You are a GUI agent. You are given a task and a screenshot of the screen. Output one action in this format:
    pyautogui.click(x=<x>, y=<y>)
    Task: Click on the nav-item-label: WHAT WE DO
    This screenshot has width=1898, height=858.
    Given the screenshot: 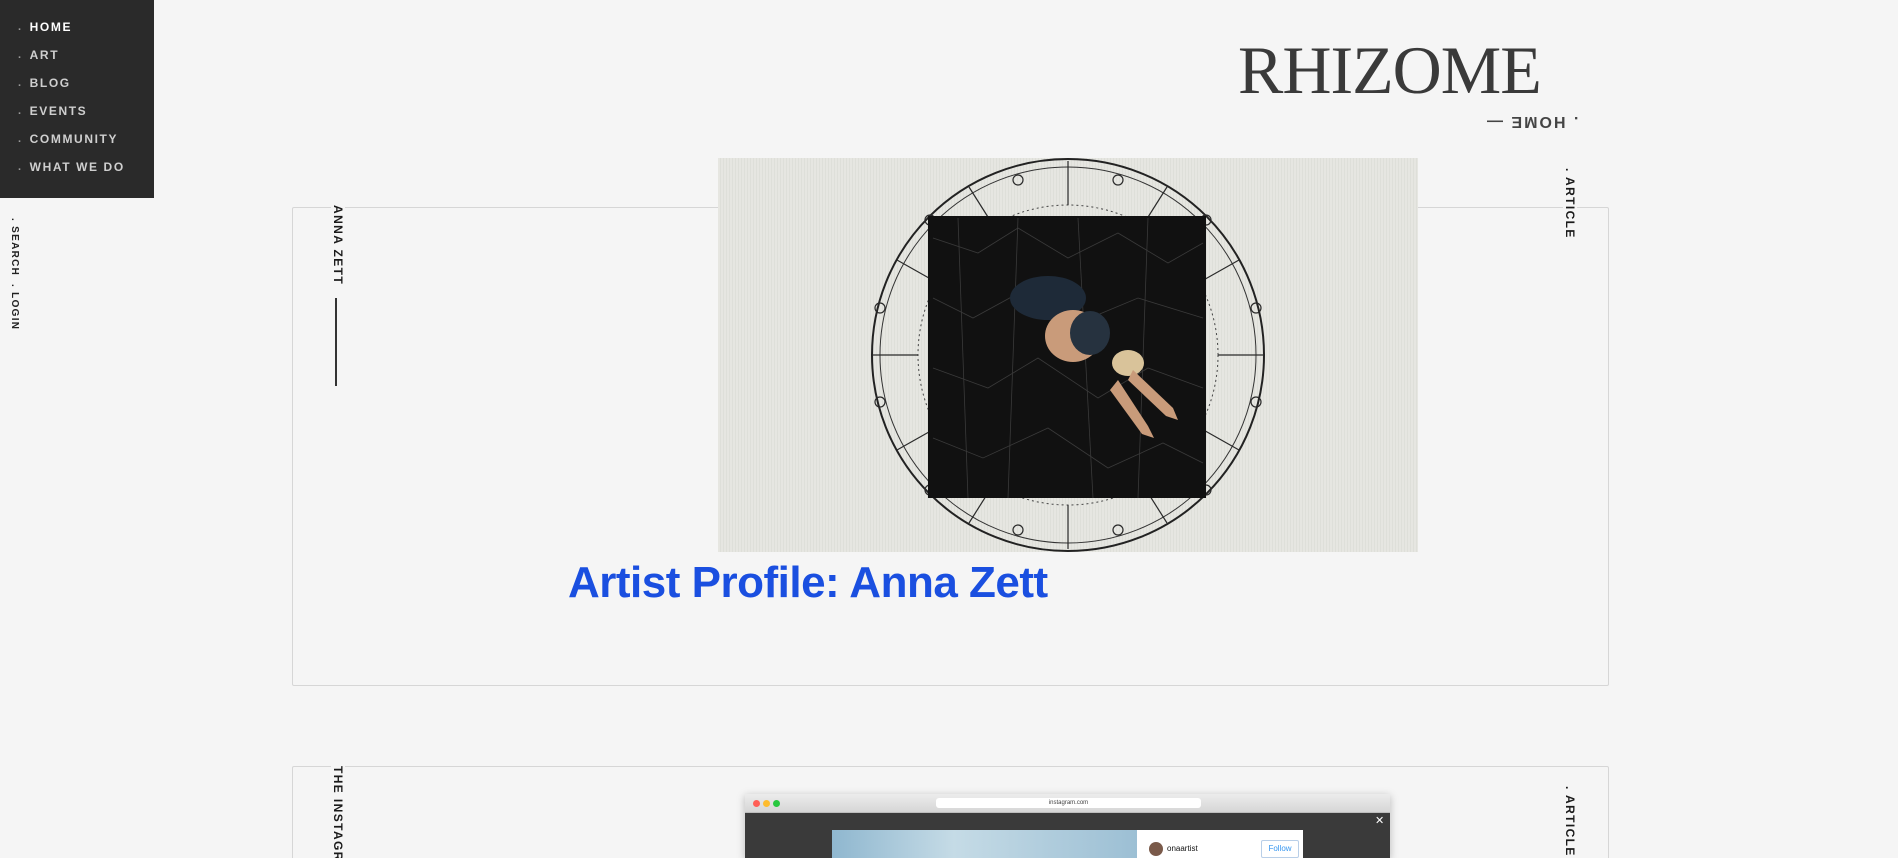 What is the action you would take?
    pyautogui.click(x=77, y=167)
    